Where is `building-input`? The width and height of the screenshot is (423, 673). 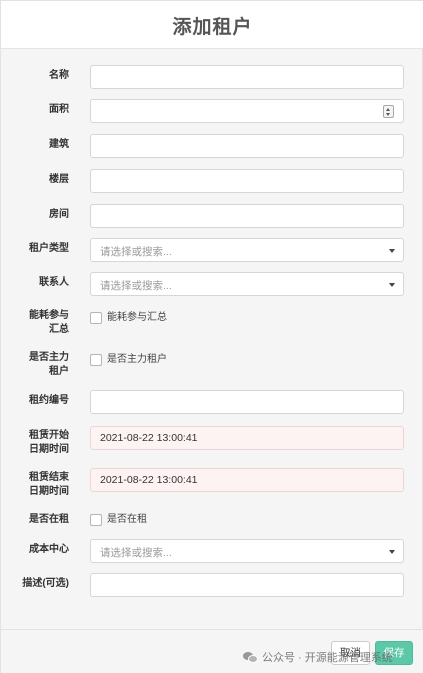 building-input is located at coordinates (247, 146).